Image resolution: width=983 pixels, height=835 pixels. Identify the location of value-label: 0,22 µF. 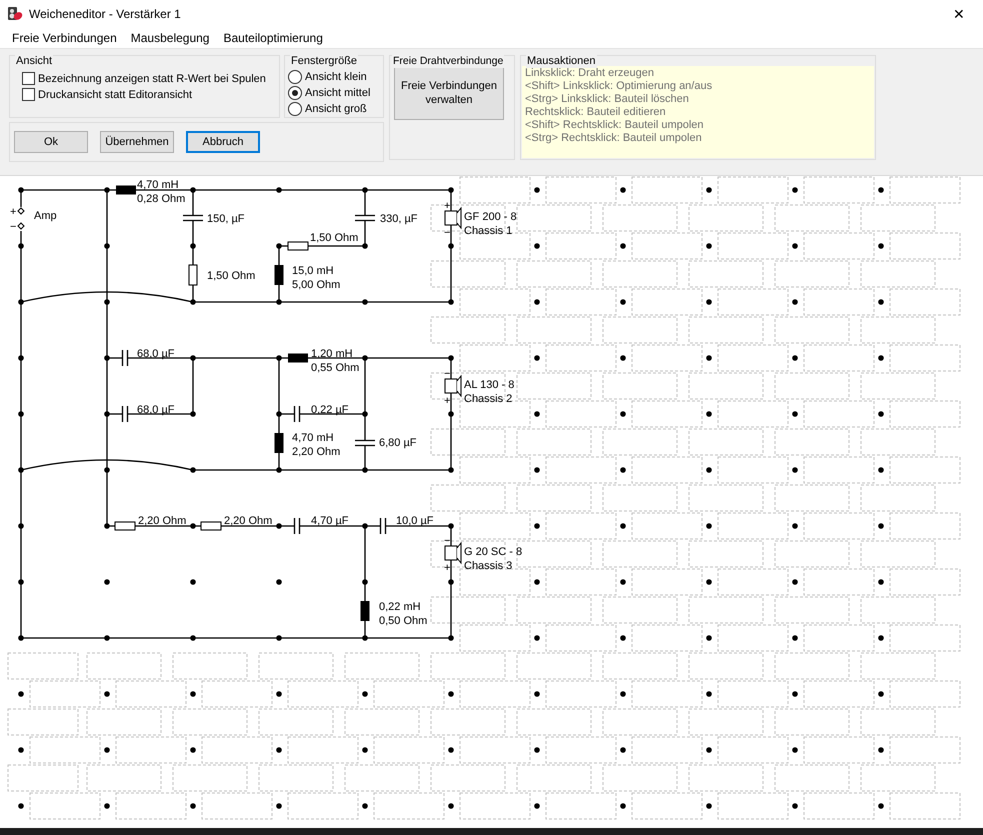
(330, 410).